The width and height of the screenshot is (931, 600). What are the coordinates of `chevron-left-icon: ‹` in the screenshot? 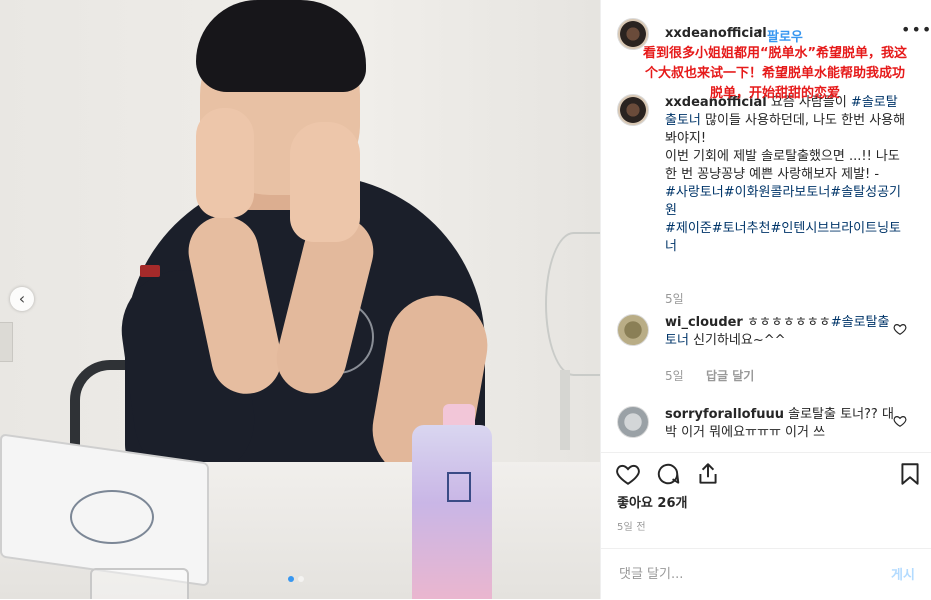 It's located at (22, 298).